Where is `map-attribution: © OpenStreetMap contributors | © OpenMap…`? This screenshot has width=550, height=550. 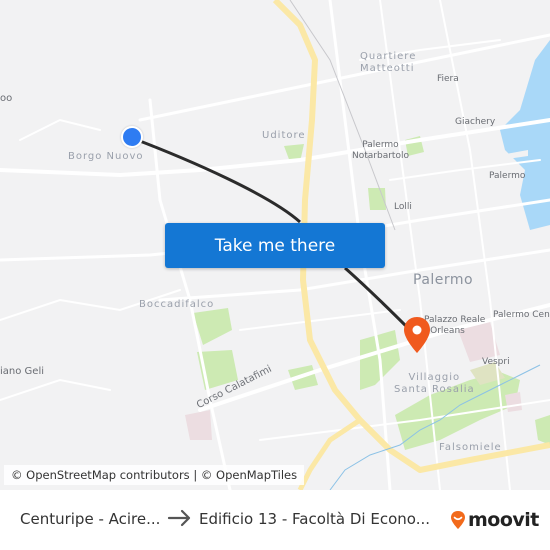
map-attribution: © OpenStreetMap contributors | © OpenMap… is located at coordinates (154, 475).